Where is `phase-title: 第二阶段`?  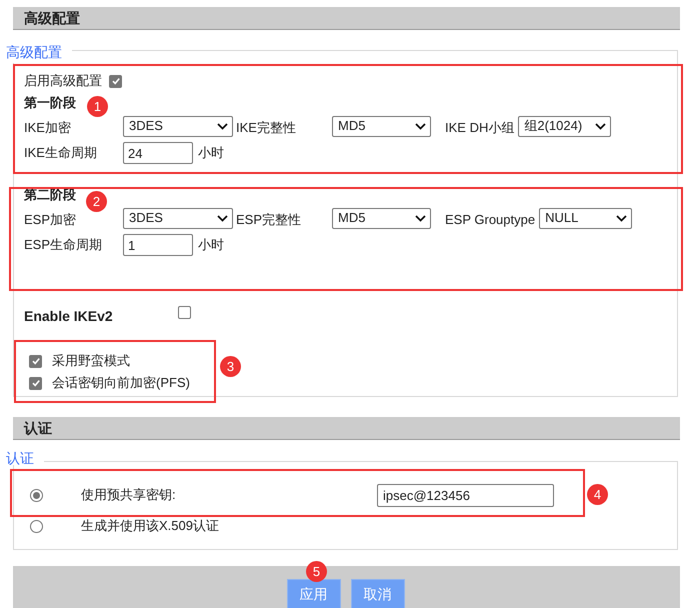
phase-title: 第二阶段 is located at coordinates (50, 195).